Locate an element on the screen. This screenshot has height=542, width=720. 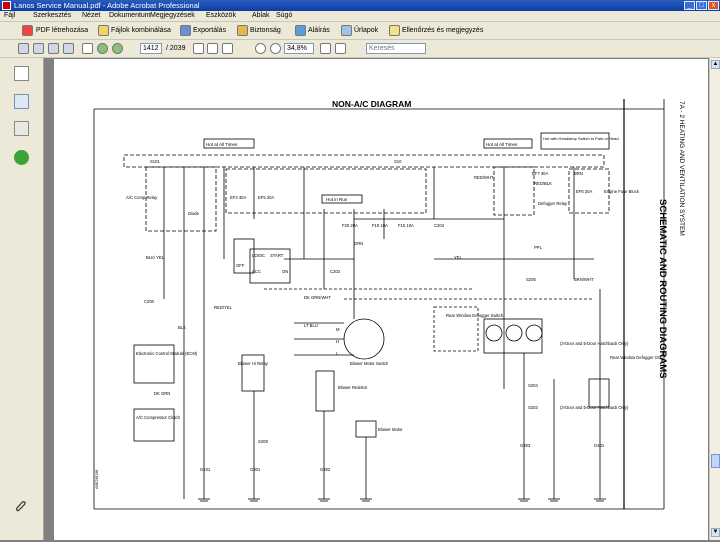
hatchback-note-label: (3-Door and 5-Door Hatchback Only) is located at coordinates (594, 343).